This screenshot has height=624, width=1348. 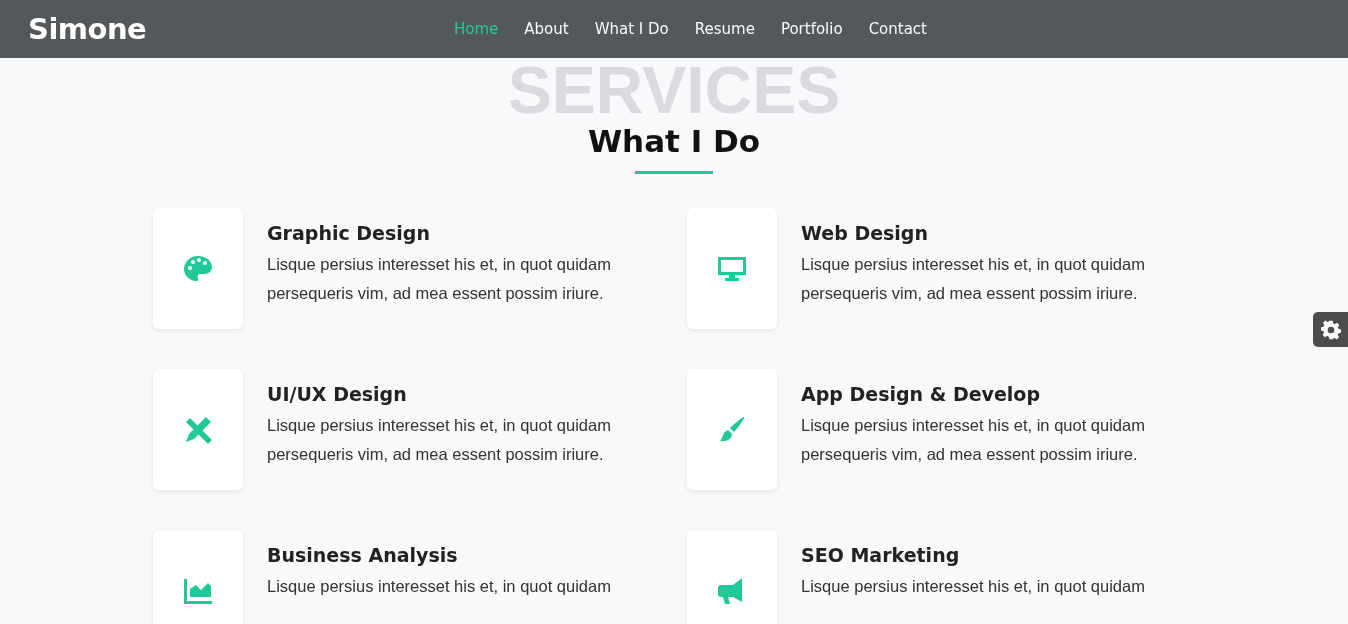 I want to click on service-title: App Design & Develop, so click(x=921, y=394).